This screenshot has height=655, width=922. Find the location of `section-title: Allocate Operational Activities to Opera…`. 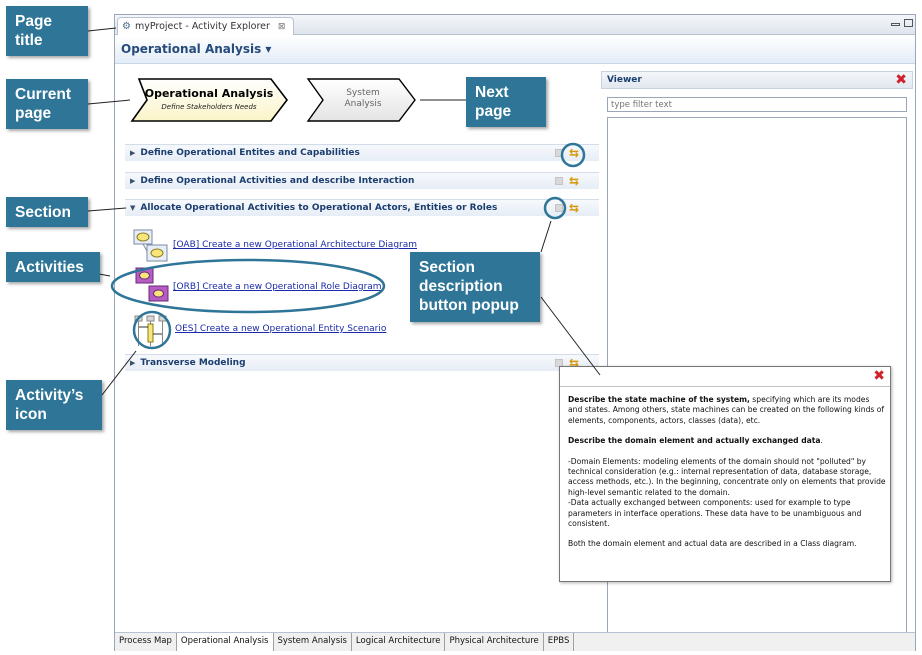

section-title: Allocate Operational Activities to Opera… is located at coordinates (319, 208).